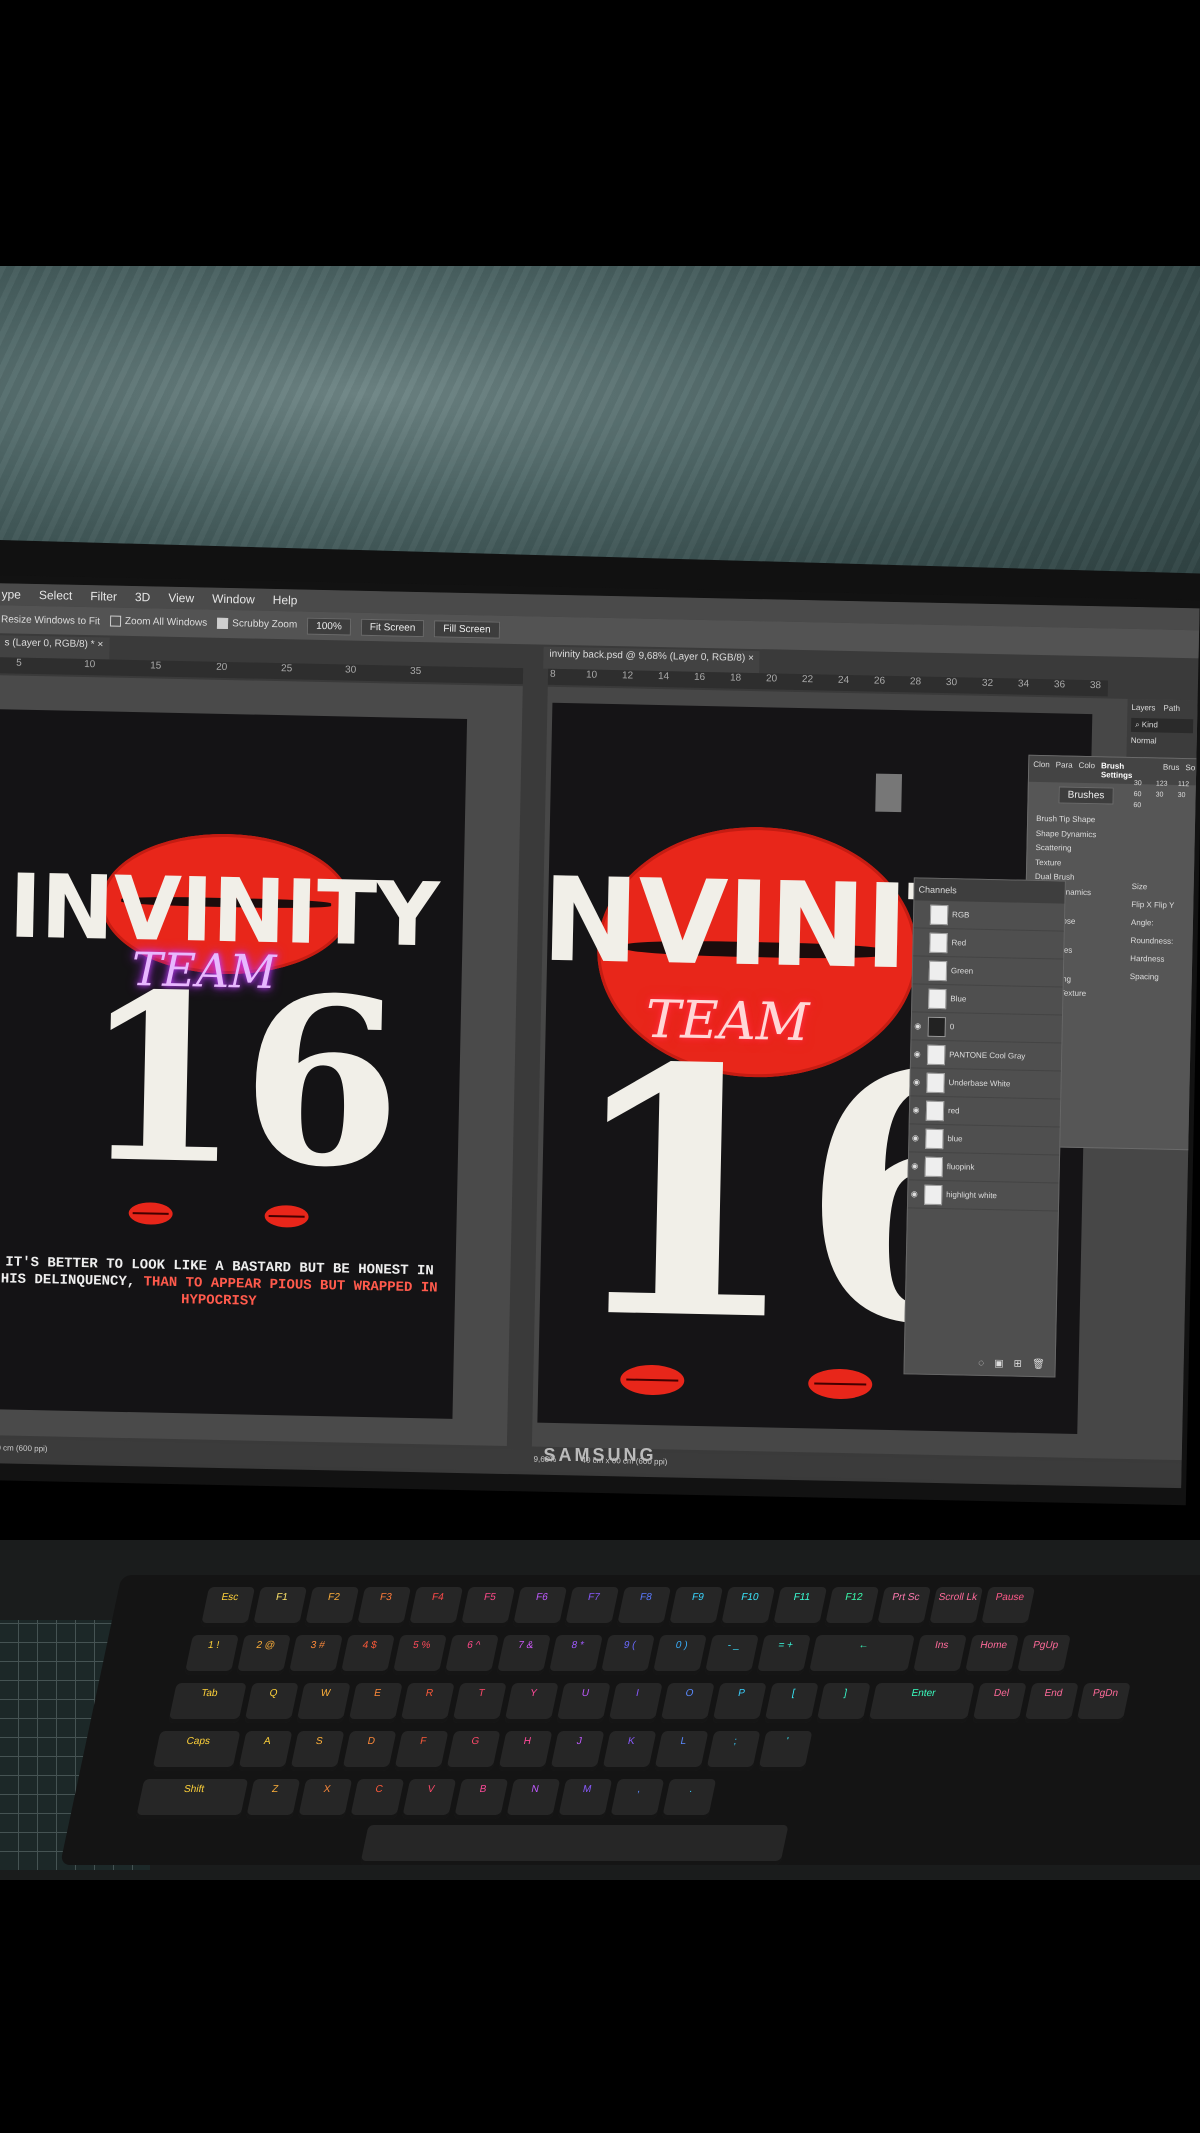 The image size is (1200, 2133). I want to click on brush-option: Texture, so click(1065, 863).